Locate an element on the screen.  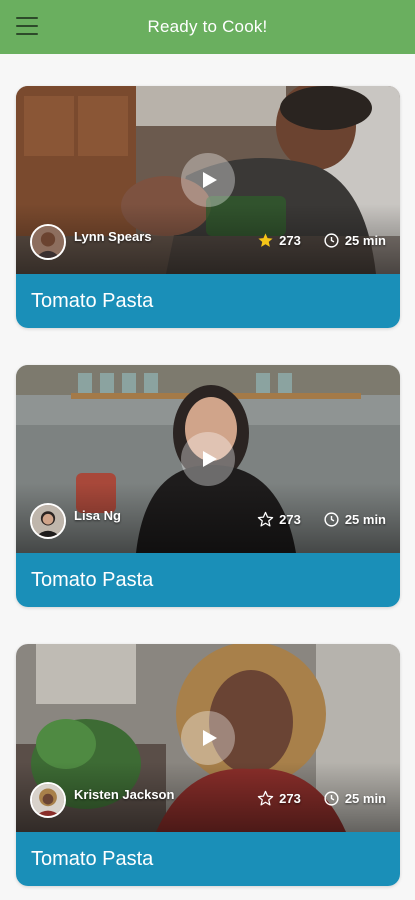
app-bar: Ready to Cook! is located at coordinates (207, 27).